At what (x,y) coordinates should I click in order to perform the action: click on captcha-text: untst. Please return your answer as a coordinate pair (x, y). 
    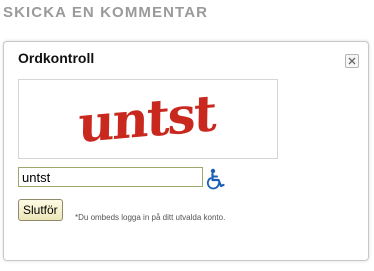
    Looking at the image, I should click on (147, 119).